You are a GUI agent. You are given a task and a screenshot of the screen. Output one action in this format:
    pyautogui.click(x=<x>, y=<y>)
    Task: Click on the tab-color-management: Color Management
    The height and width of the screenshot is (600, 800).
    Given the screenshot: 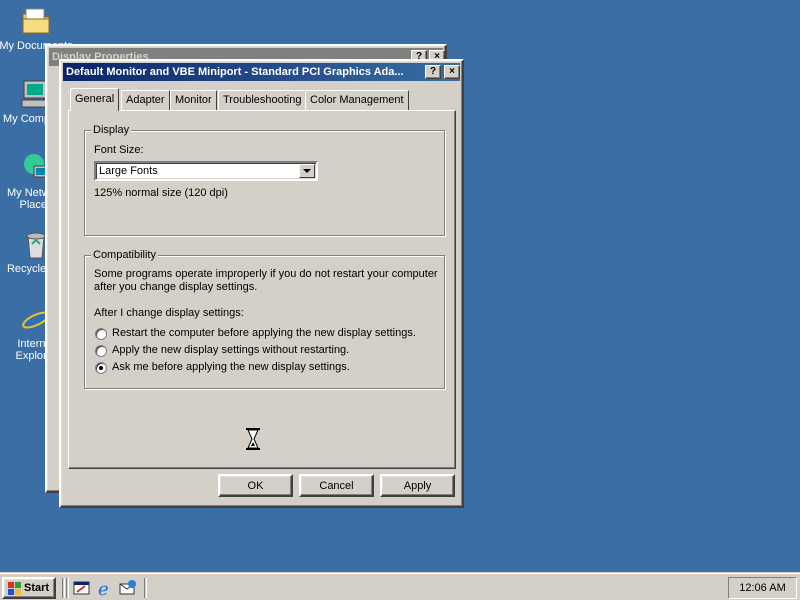 What is the action you would take?
    pyautogui.click(x=357, y=100)
    